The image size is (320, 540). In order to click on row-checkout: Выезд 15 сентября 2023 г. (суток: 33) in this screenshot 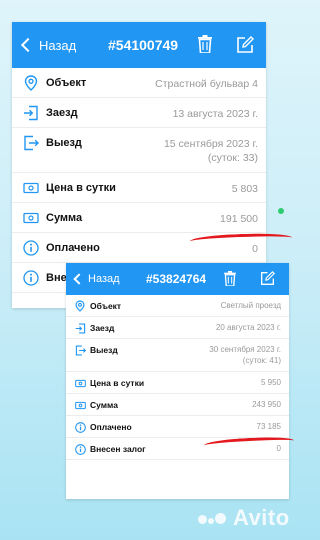, I will do `click(139, 150)`.